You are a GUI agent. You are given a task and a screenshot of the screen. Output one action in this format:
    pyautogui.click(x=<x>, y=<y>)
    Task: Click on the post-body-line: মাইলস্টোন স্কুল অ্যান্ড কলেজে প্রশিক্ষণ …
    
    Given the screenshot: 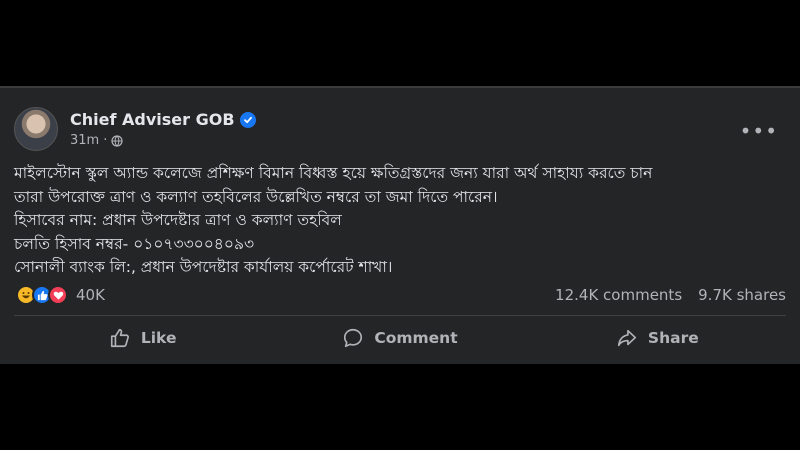 What is the action you would take?
    pyautogui.click(x=333, y=173)
    